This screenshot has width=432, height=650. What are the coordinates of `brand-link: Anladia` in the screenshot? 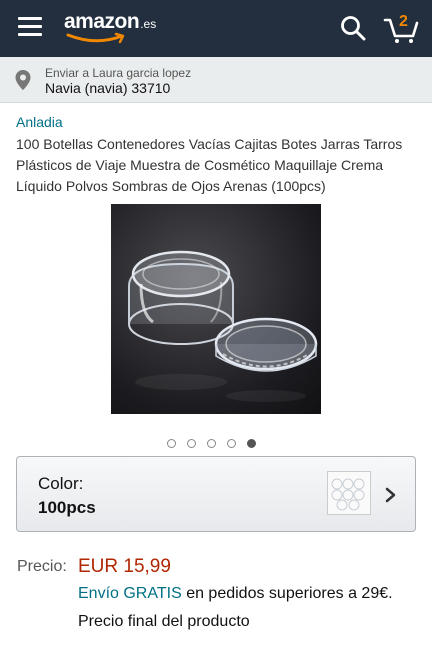 It's located at (39, 122).